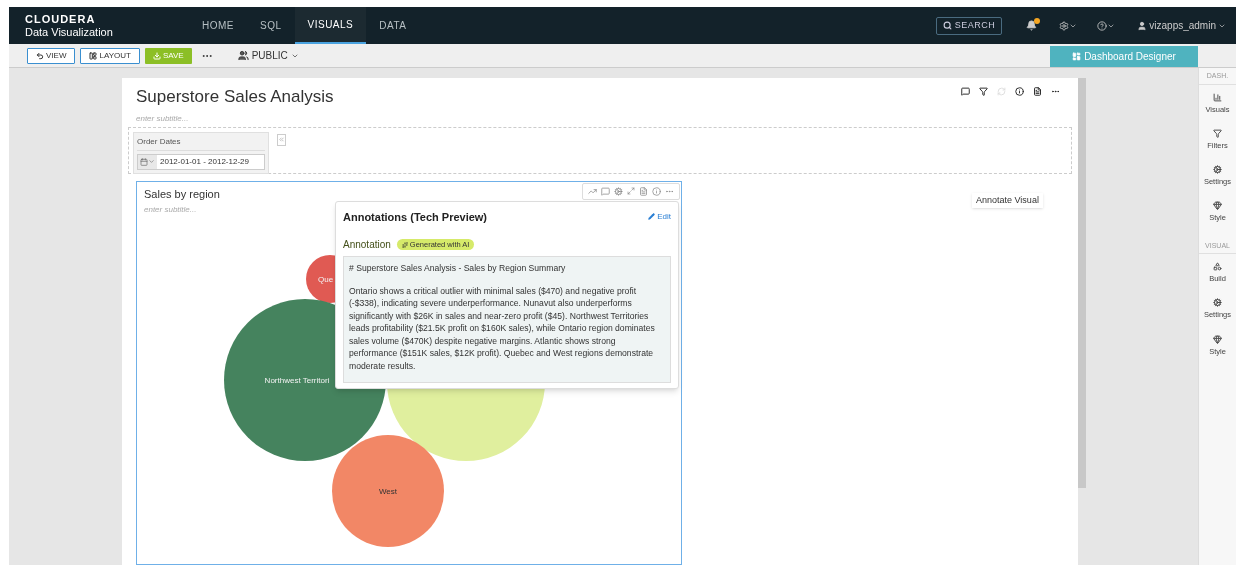 The height and width of the screenshot is (565, 1236). What do you see at coordinates (69, 32) in the screenshot?
I see `product-name: Data Visualization` at bounding box center [69, 32].